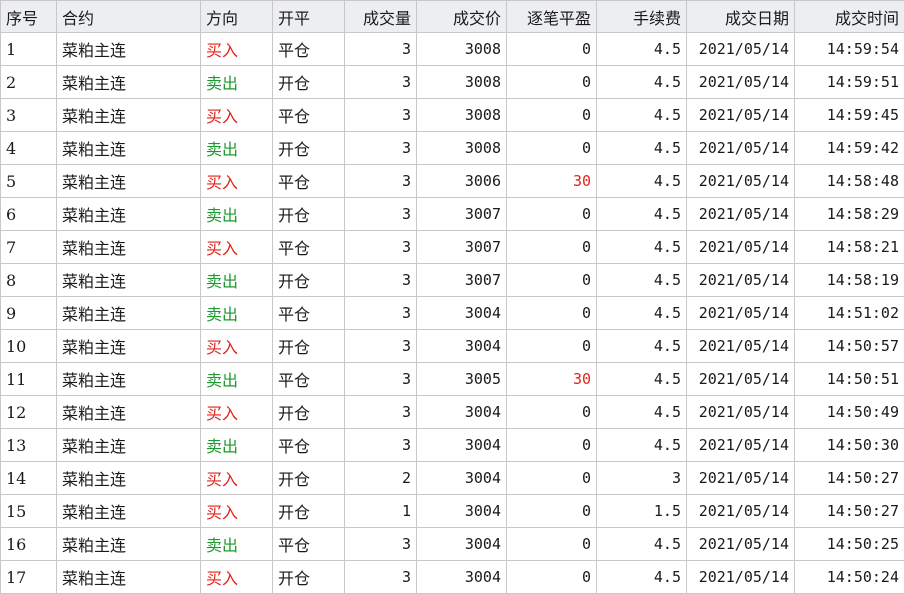  I want to click on table-row: 2菜粕主连卖出开仓3300804.52021/05/1414:59:51, so click(452, 82).